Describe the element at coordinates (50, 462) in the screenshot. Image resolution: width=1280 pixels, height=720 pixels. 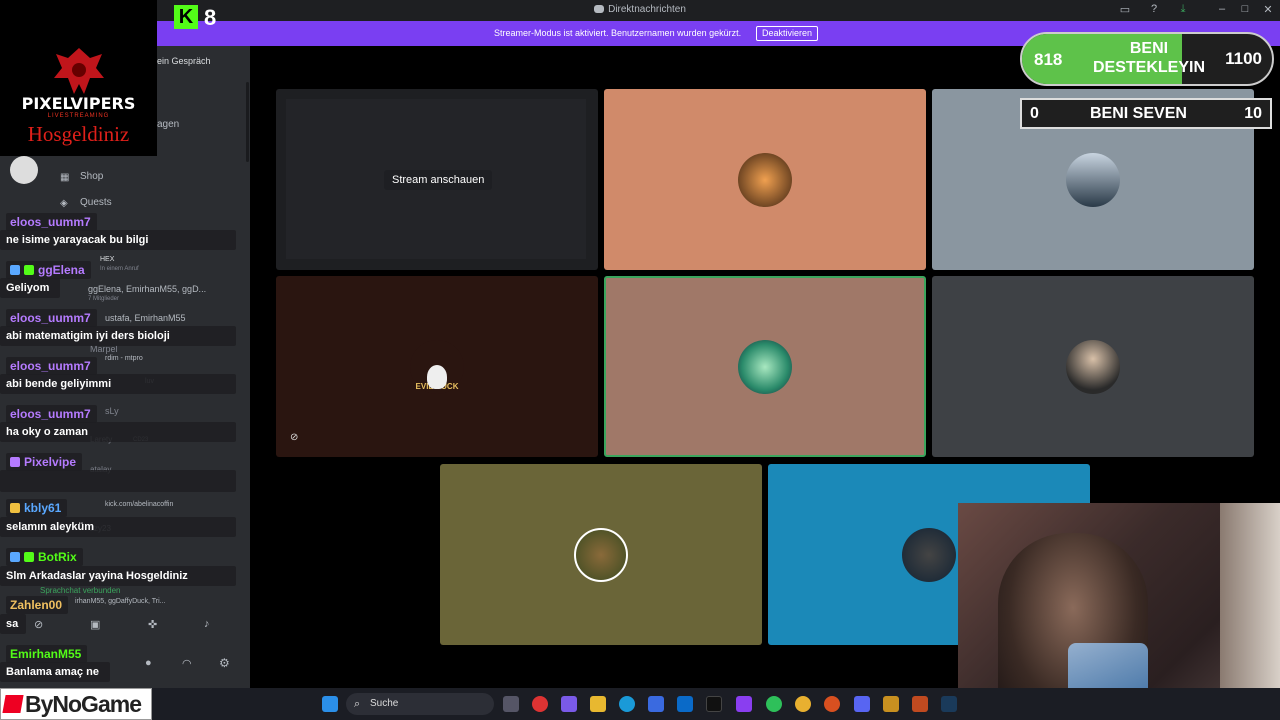
I see `chat-username-text: Pixelvipe` at that location.